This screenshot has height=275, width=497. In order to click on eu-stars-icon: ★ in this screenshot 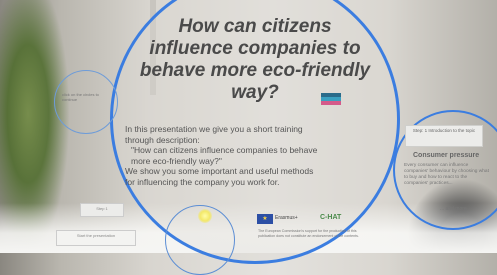, I will do `click(265, 219)`.